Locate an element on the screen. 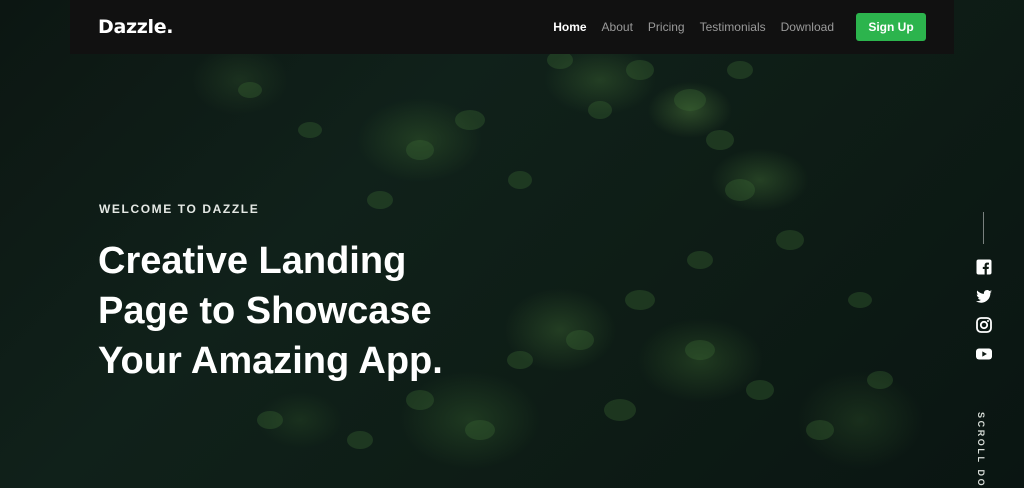 The height and width of the screenshot is (488, 1024). scroll-down-indicator: SCROLL DO is located at coordinates (981, 450).